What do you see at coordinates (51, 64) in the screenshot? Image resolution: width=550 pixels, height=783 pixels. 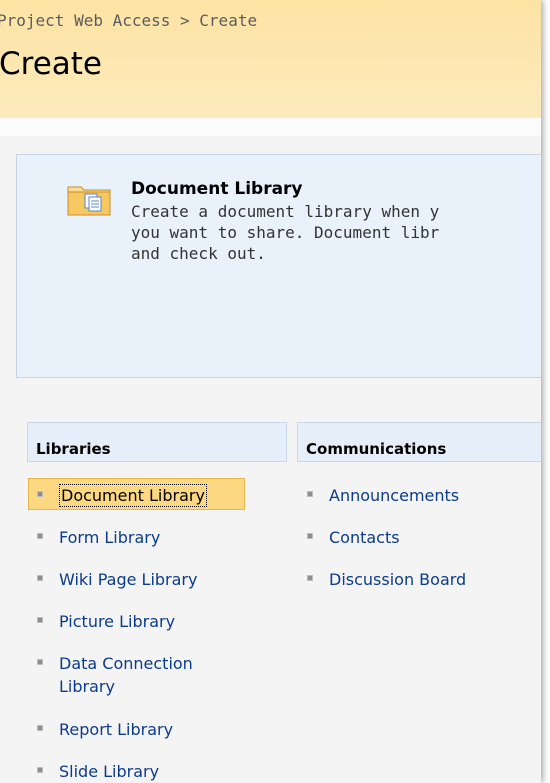 I see `page-title: Create` at bounding box center [51, 64].